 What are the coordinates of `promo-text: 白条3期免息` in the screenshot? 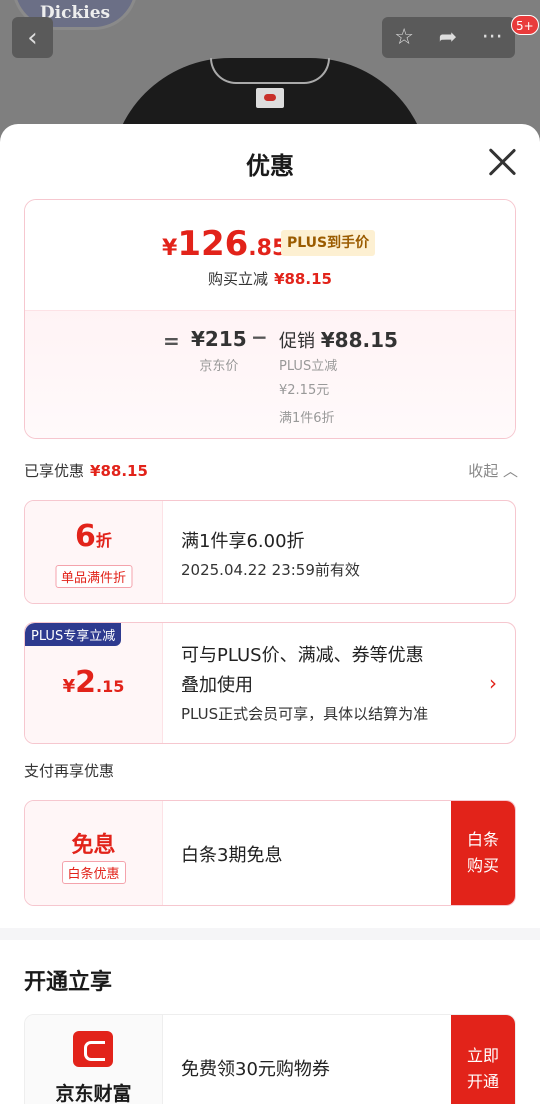 It's located at (328, 853).